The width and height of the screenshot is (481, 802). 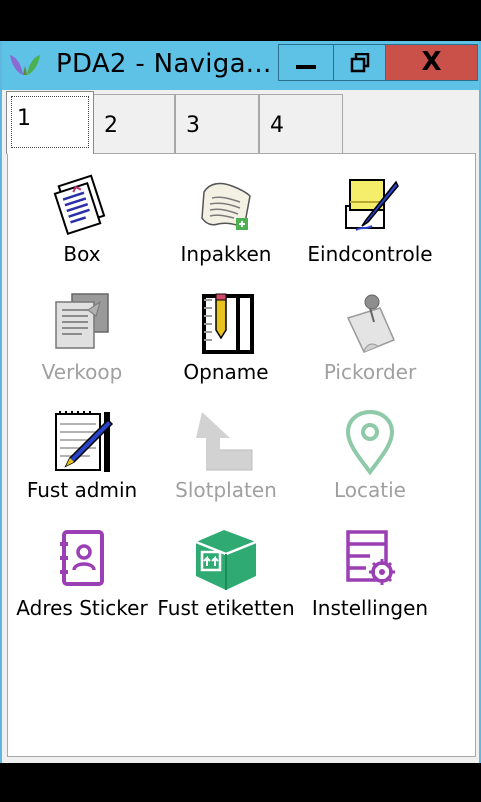 I want to click on tile-slotplaten: Slotplaten, so click(x=226, y=461).